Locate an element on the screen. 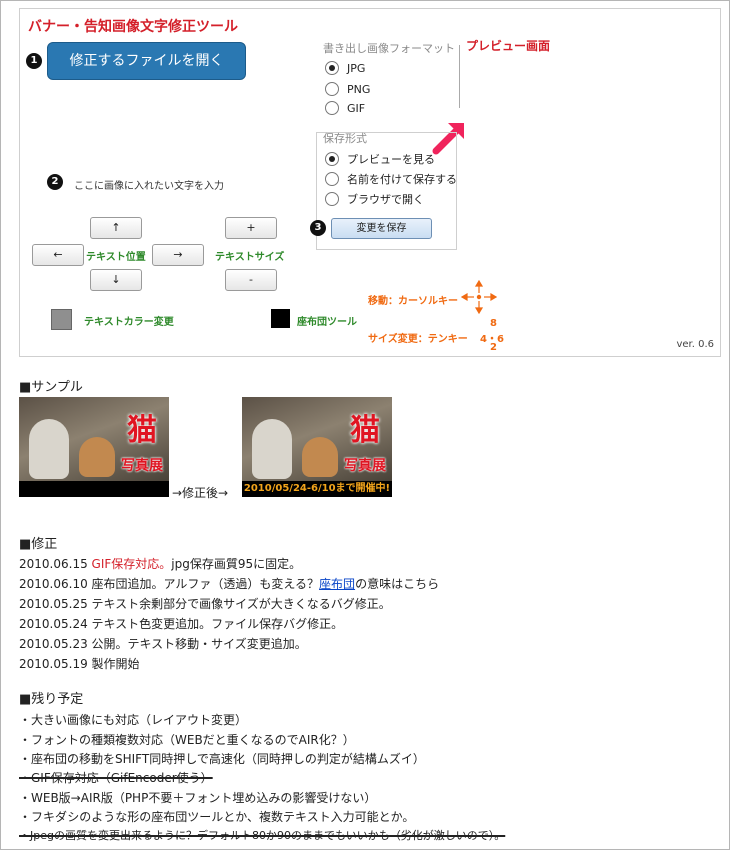  size-key-hint: サイズ変更：テンキー is located at coordinates (418, 339).